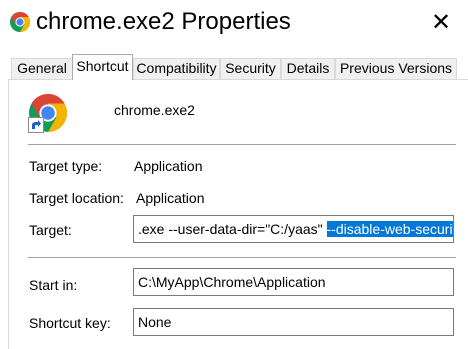 The image size is (468, 349). Describe the element at coordinates (293, 322) in the screenshot. I see `shortcut-key-field: None` at that location.